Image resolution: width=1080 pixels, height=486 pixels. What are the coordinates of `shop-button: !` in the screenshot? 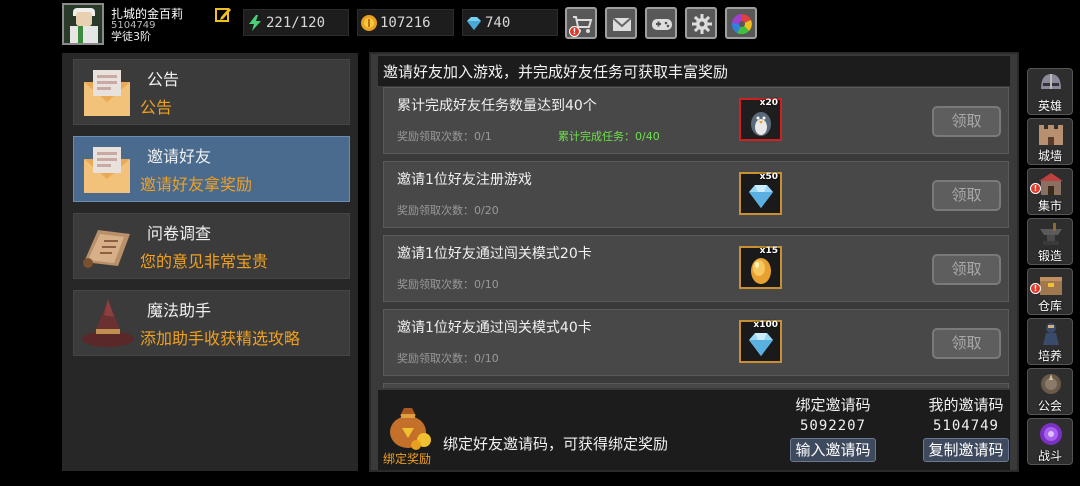 It's located at (581, 23).